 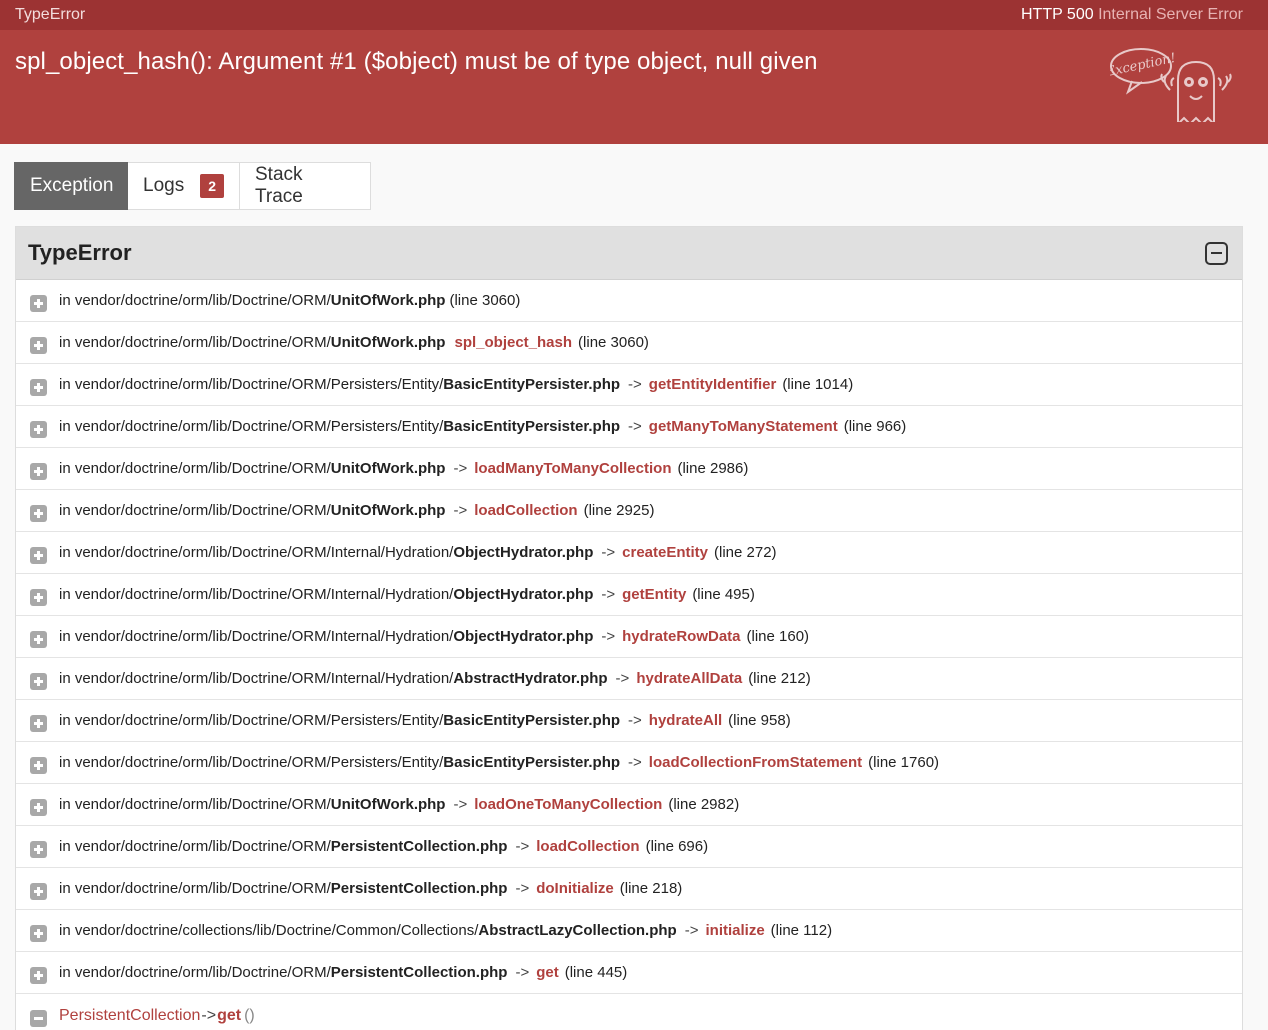 What do you see at coordinates (305, 186) in the screenshot?
I see `tab-stack-trace: Stack Trace` at bounding box center [305, 186].